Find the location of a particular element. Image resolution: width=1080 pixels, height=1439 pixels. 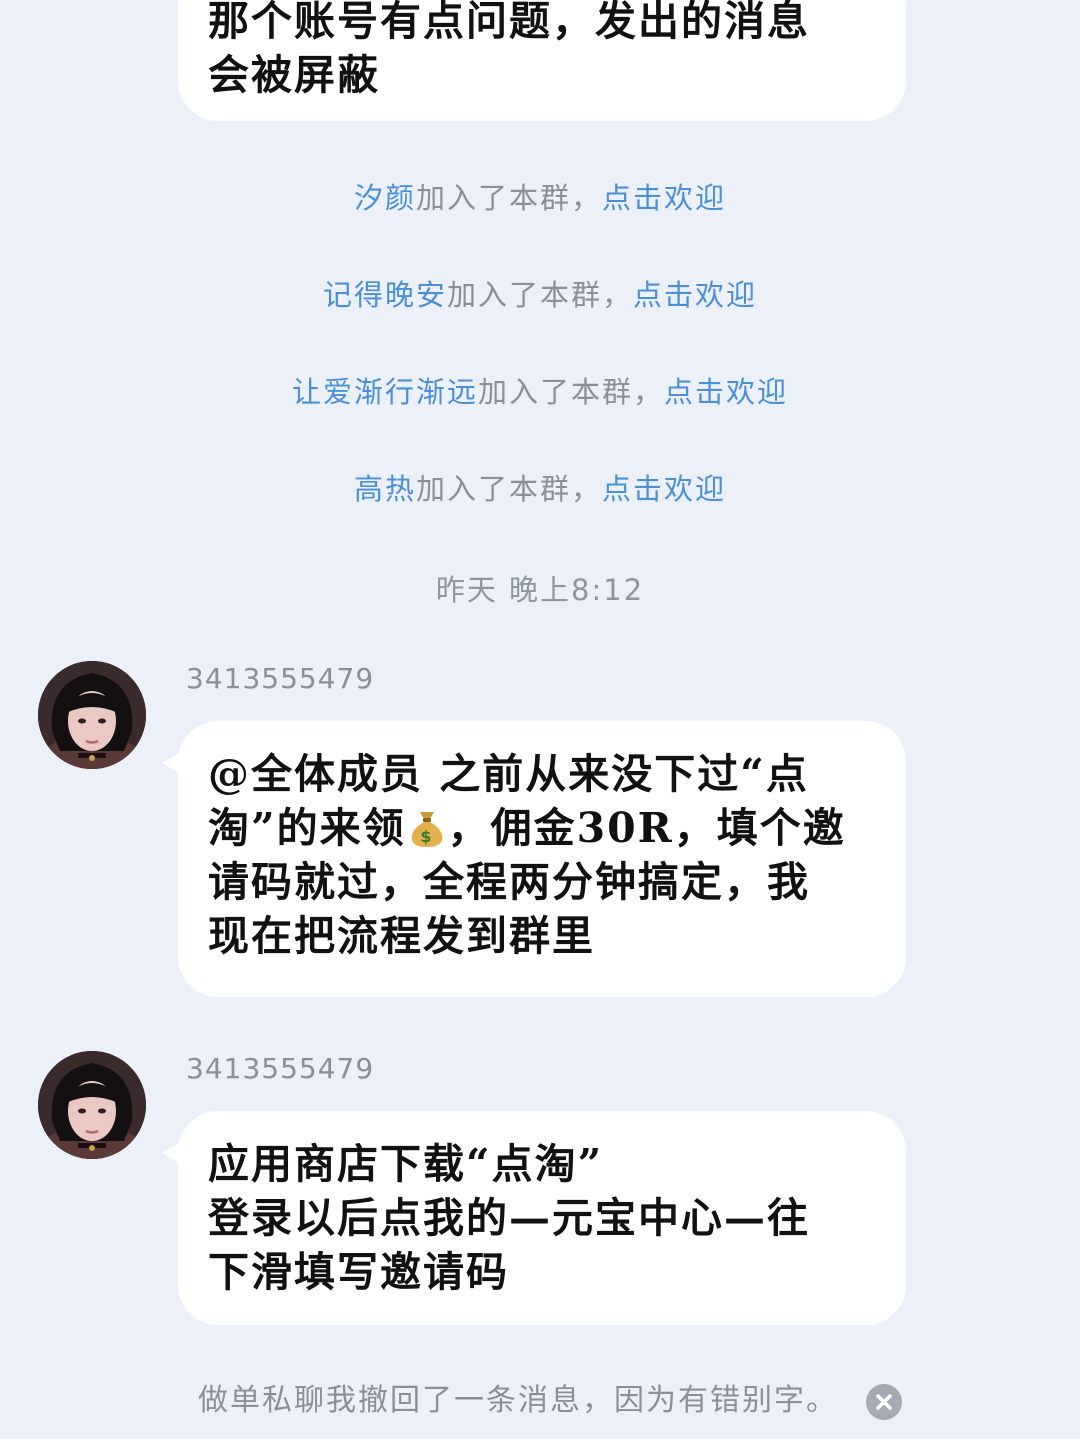

message-bubble: 应用商店下载“点淘” 登录以后点我的—元宝中心—往 下滑填写邀请码 is located at coordinates (534, 1218).